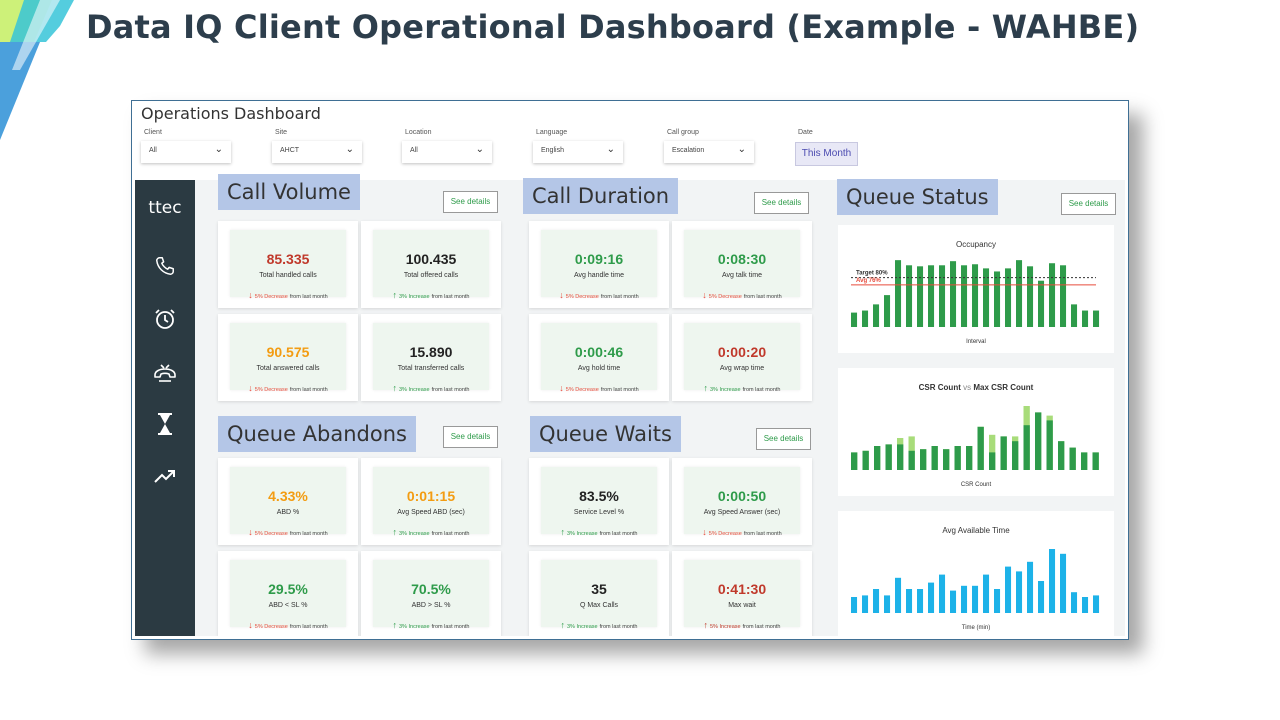  What do you see at coordinates (578, 152) in the screenshot?
I see `language-select: English ⌄` at bounding box center [578, 152].